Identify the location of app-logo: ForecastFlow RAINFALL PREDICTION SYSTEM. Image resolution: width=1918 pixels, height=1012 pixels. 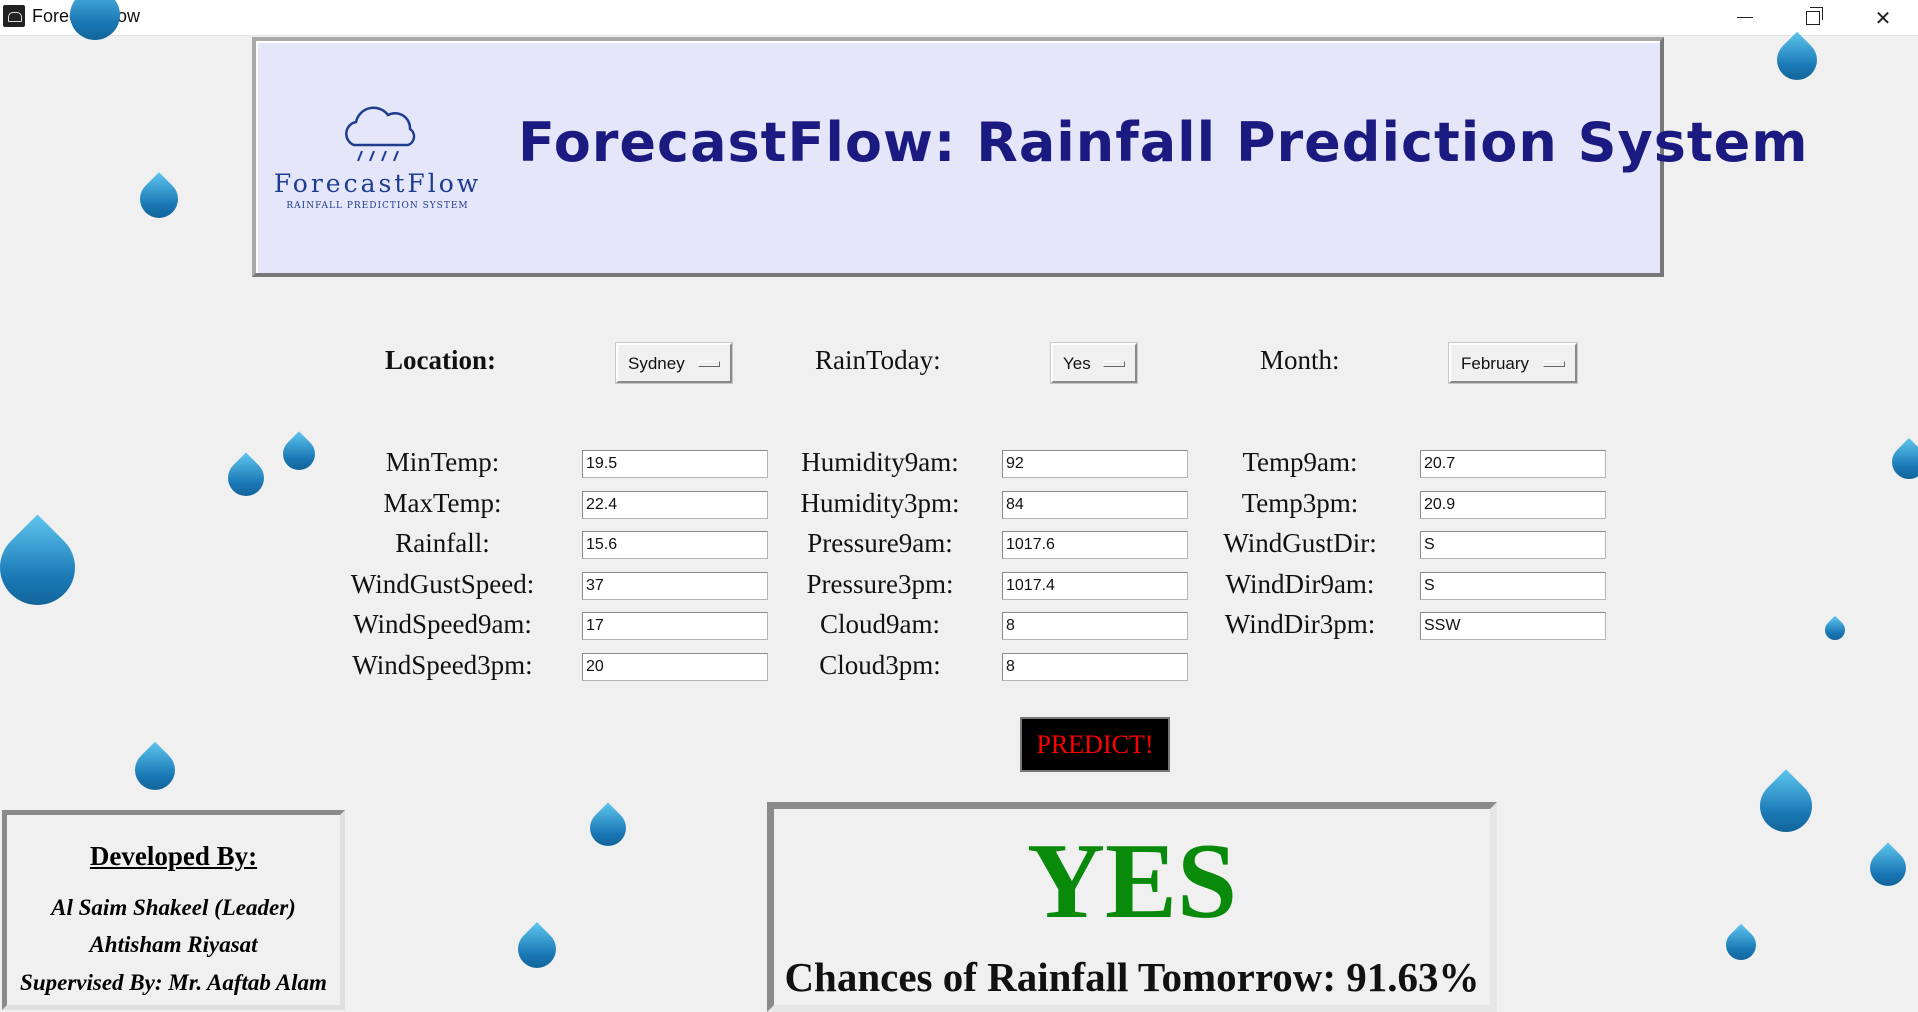
(377, 161).